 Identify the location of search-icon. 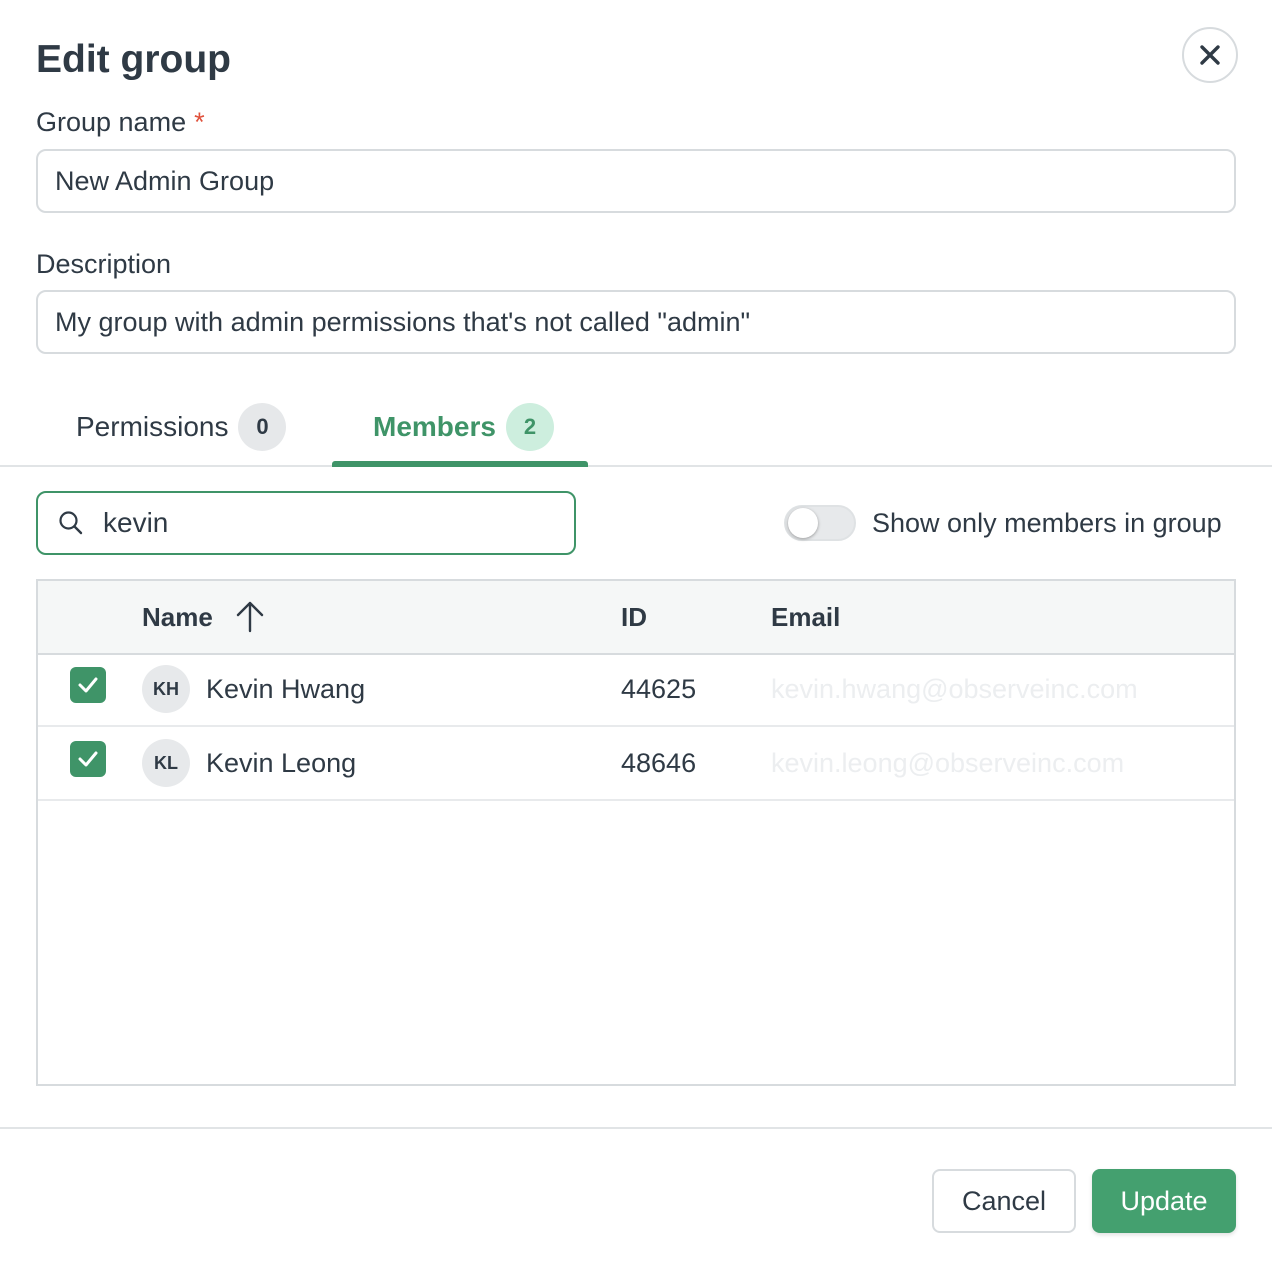
(71, 523).